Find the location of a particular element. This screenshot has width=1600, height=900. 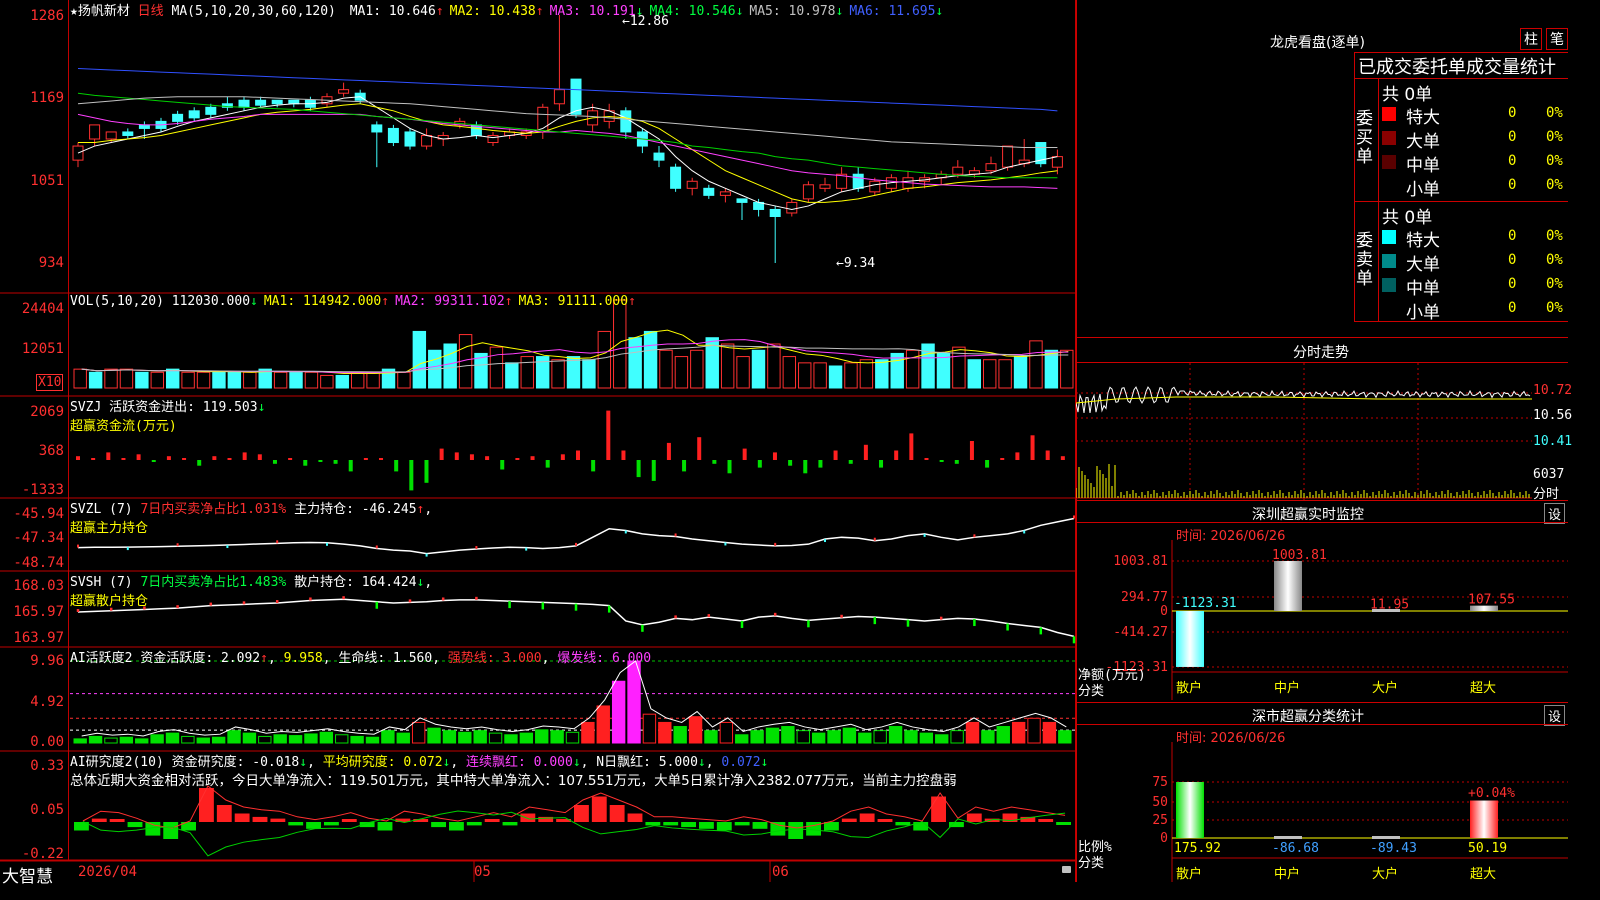

sell-row-value-1: 0 is located at coordinates (1512, 260).